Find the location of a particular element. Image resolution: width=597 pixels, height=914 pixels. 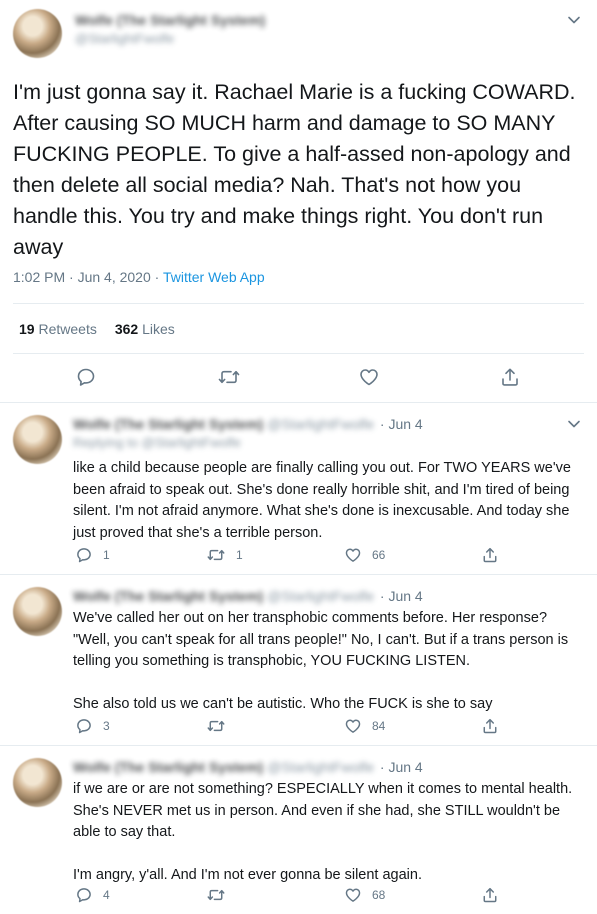

tweet-source: Twitter Web App is located at coordinates (214, 277).